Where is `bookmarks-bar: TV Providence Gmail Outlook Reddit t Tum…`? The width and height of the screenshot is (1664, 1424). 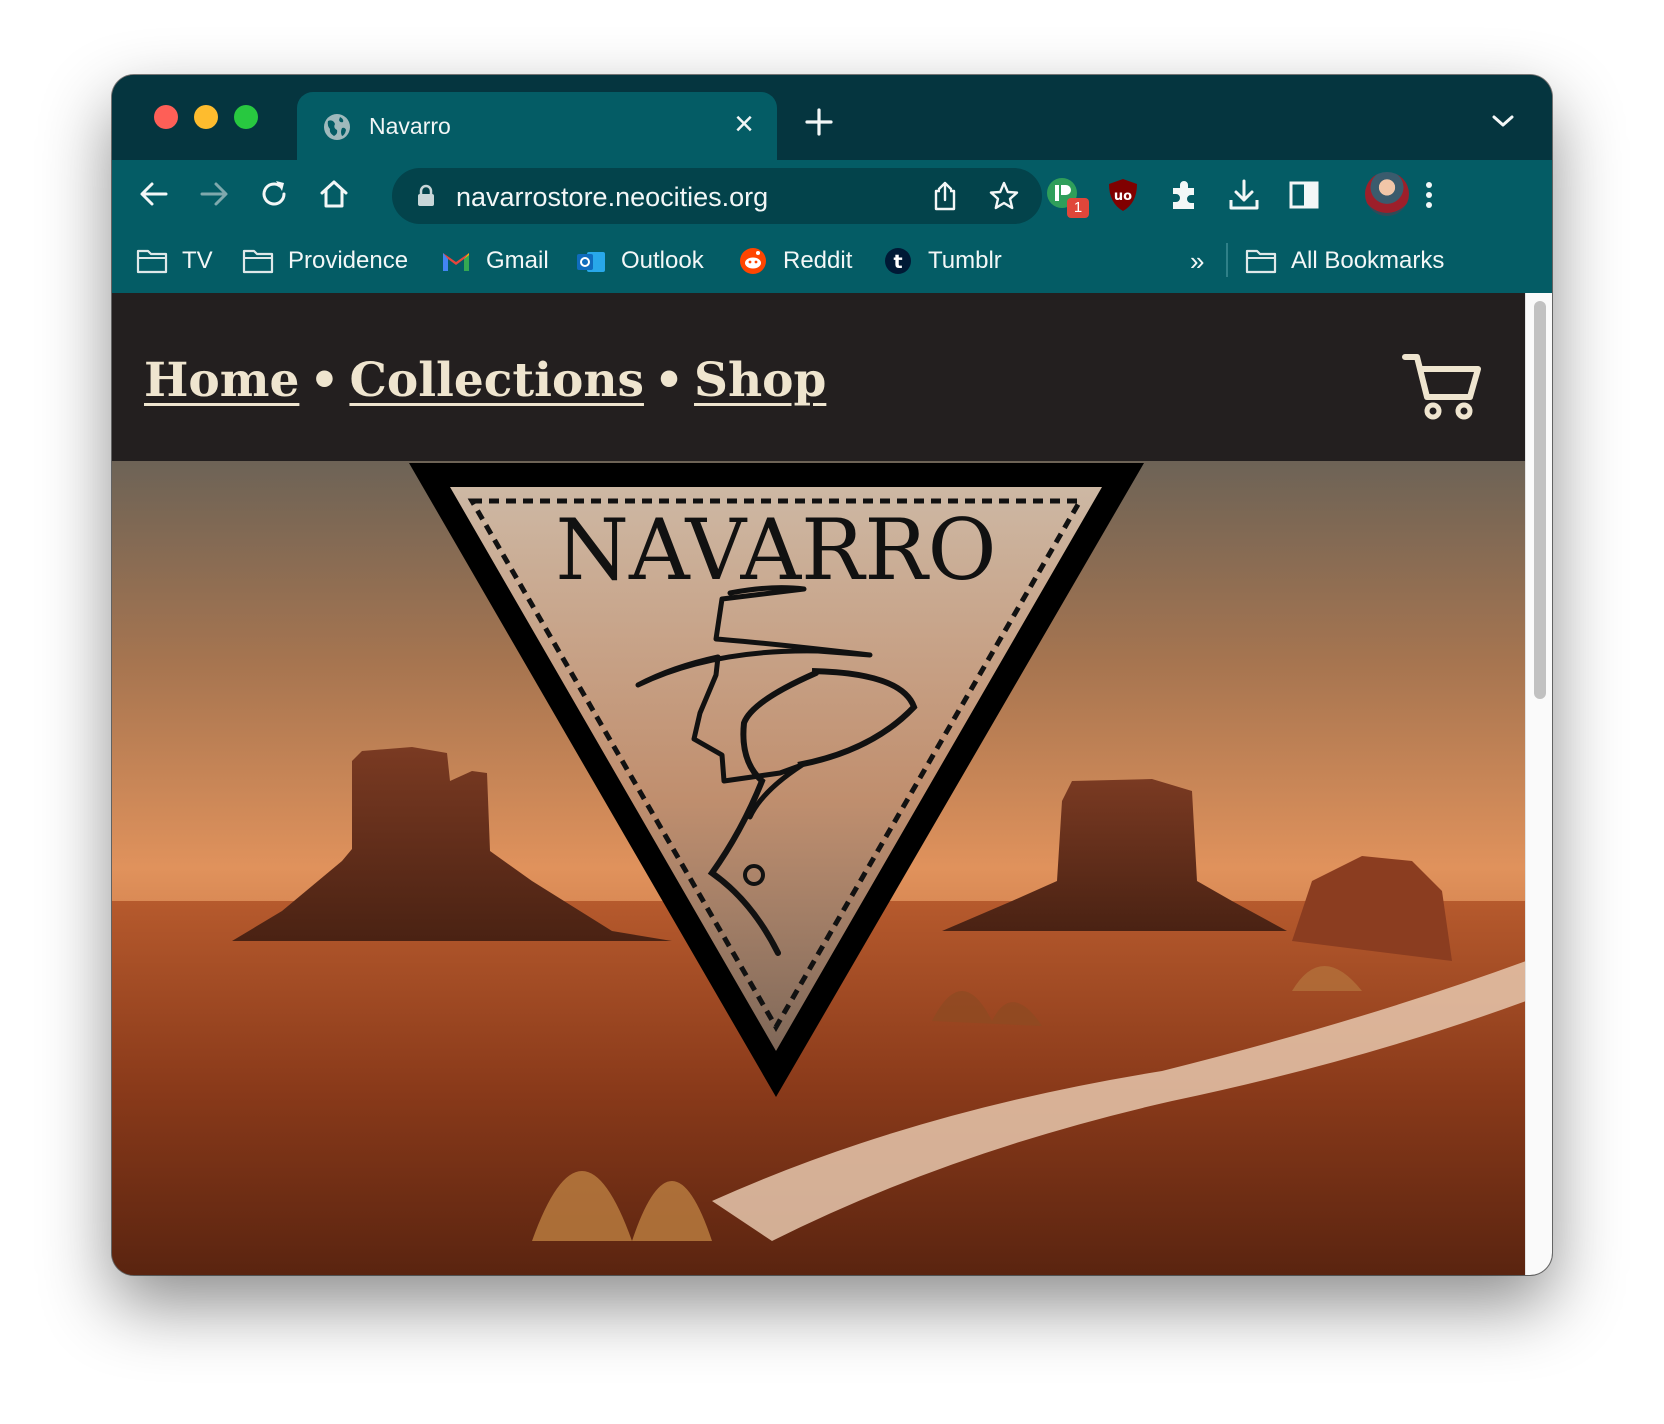 bookmarks-bar: TV Providence Gmail Outlook Reddit t Tum… is located at coordinates (832, 262).